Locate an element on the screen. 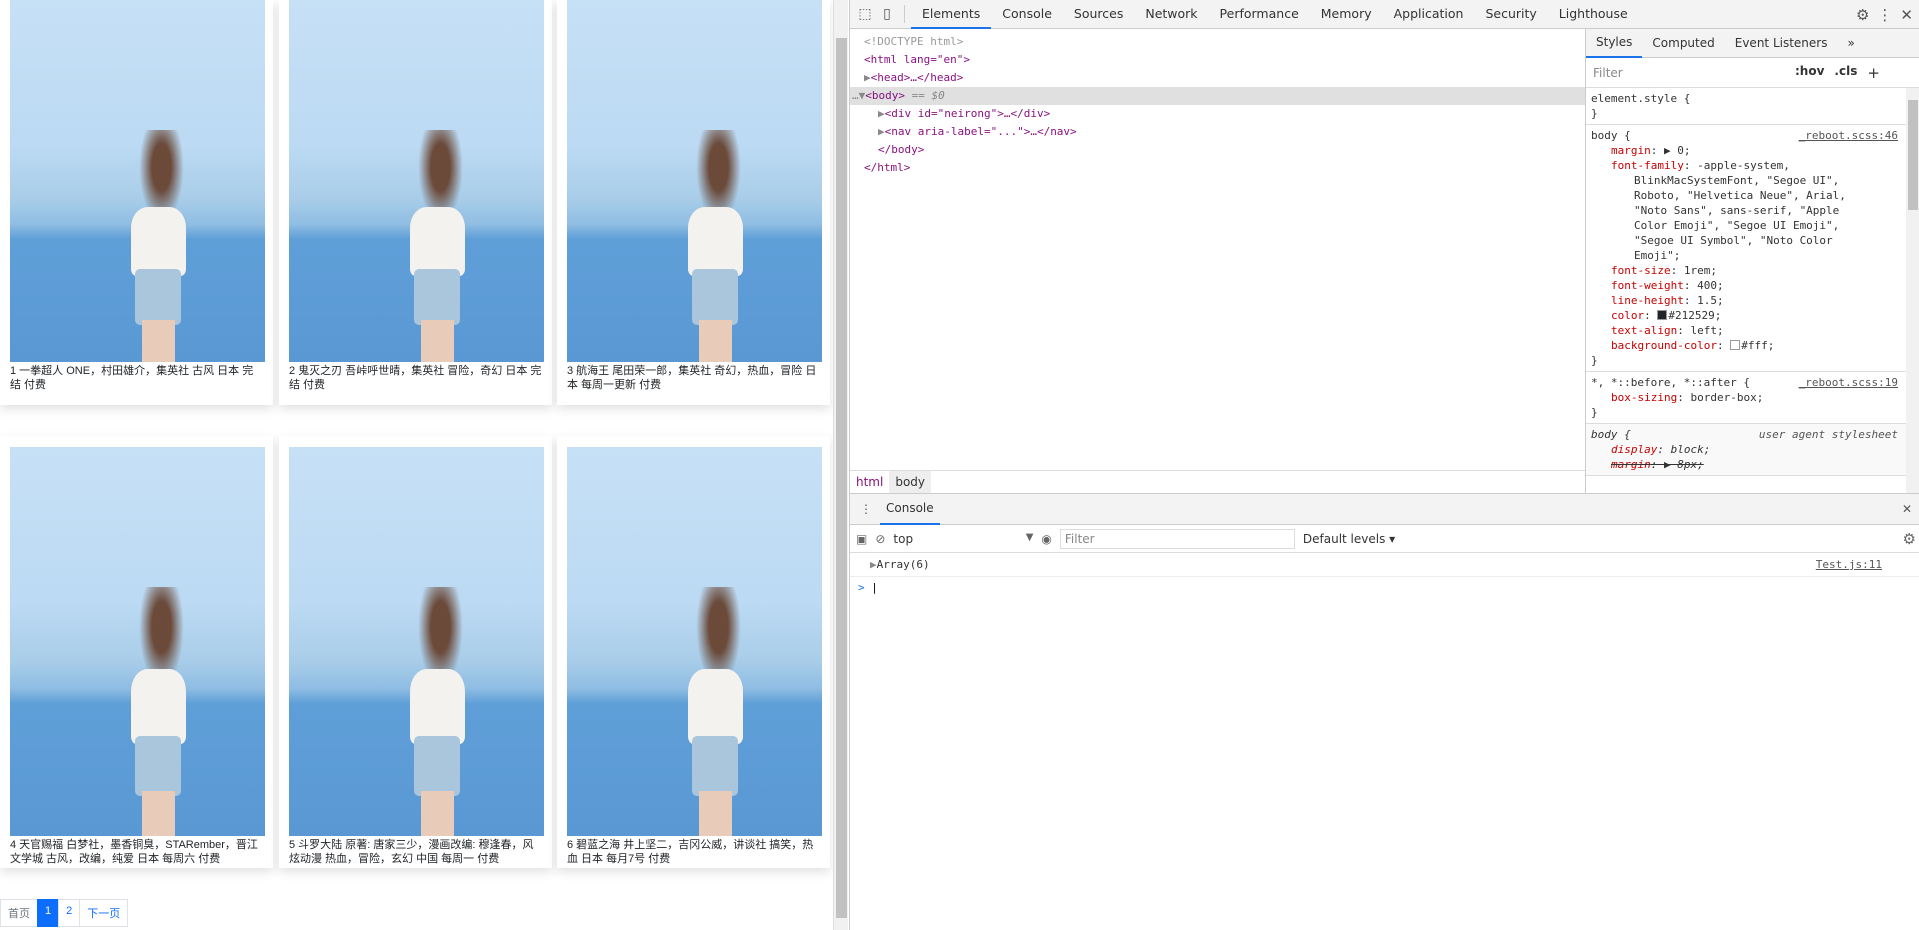  style-property: Color Emoji", "Segoe UI Emoji", is located at coordinates (1745, 225).